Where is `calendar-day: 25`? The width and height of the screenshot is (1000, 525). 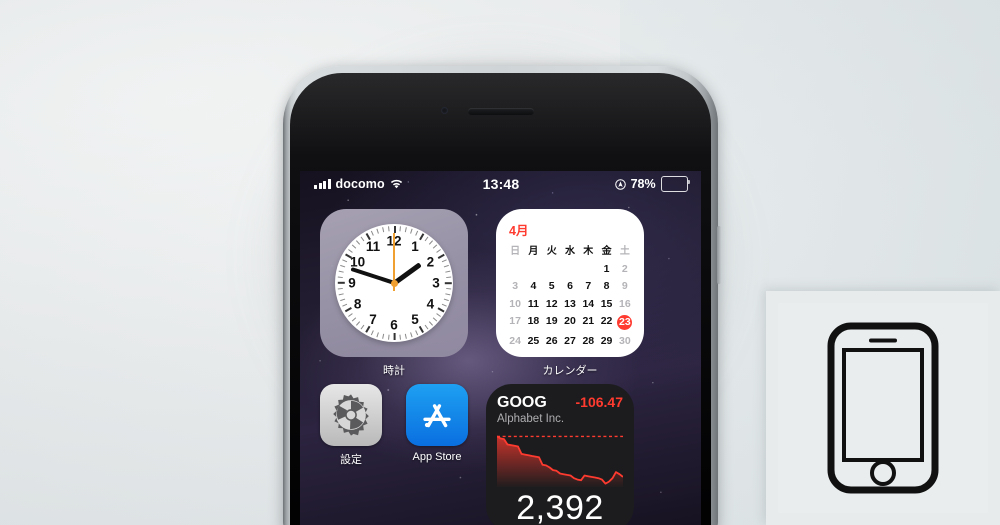
calendar-day: 25 is located at coordinates (533, 341).